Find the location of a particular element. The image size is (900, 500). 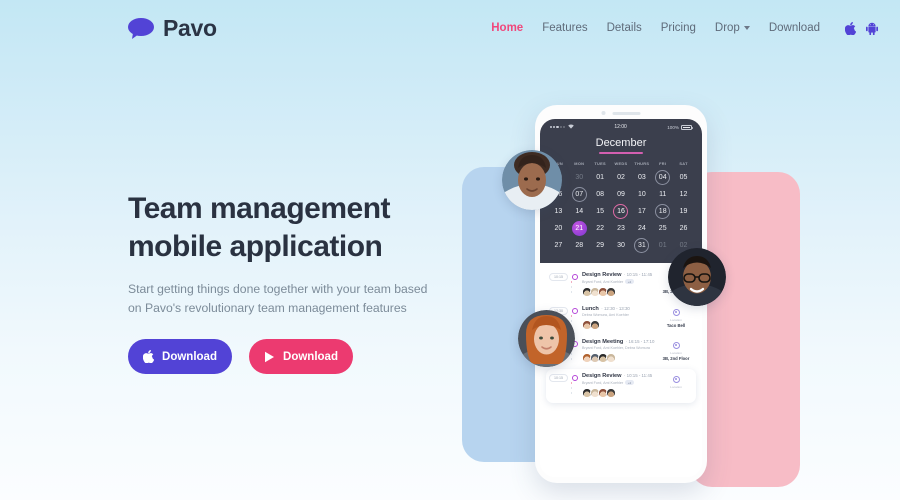

event-time-range: · 10:15 - 11:45 is located at coordinates (638, 274).